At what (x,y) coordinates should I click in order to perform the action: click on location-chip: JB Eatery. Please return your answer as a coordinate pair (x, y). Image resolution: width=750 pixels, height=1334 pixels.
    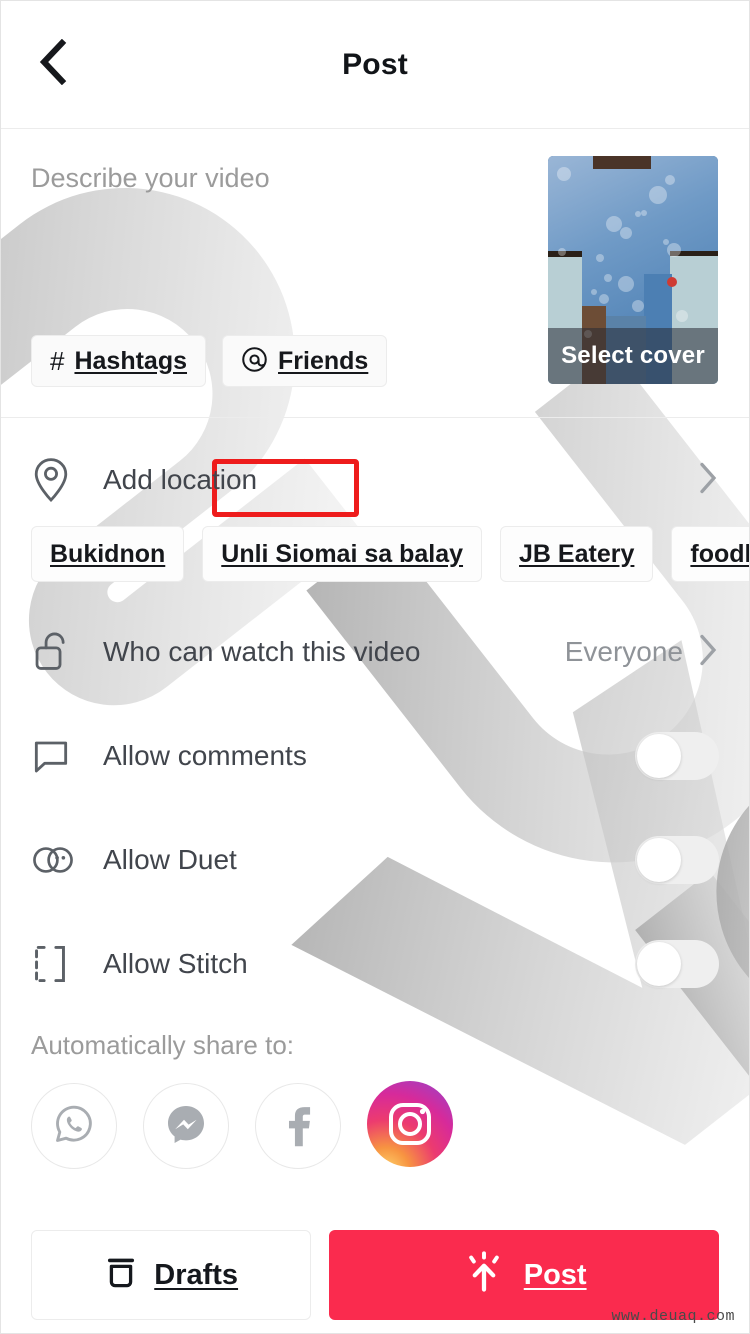
    Looking at the image, I should click on (577, 554).